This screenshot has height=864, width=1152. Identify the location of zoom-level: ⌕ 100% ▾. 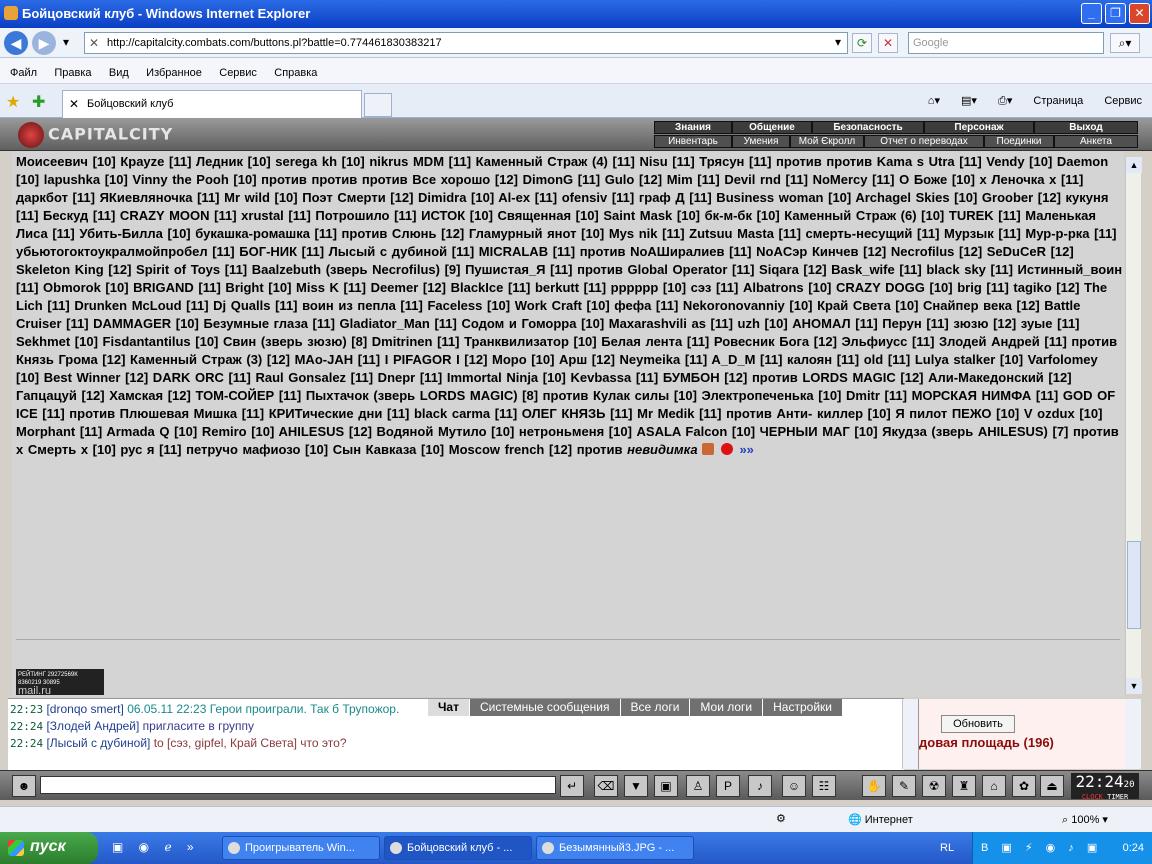
(1085, 820).